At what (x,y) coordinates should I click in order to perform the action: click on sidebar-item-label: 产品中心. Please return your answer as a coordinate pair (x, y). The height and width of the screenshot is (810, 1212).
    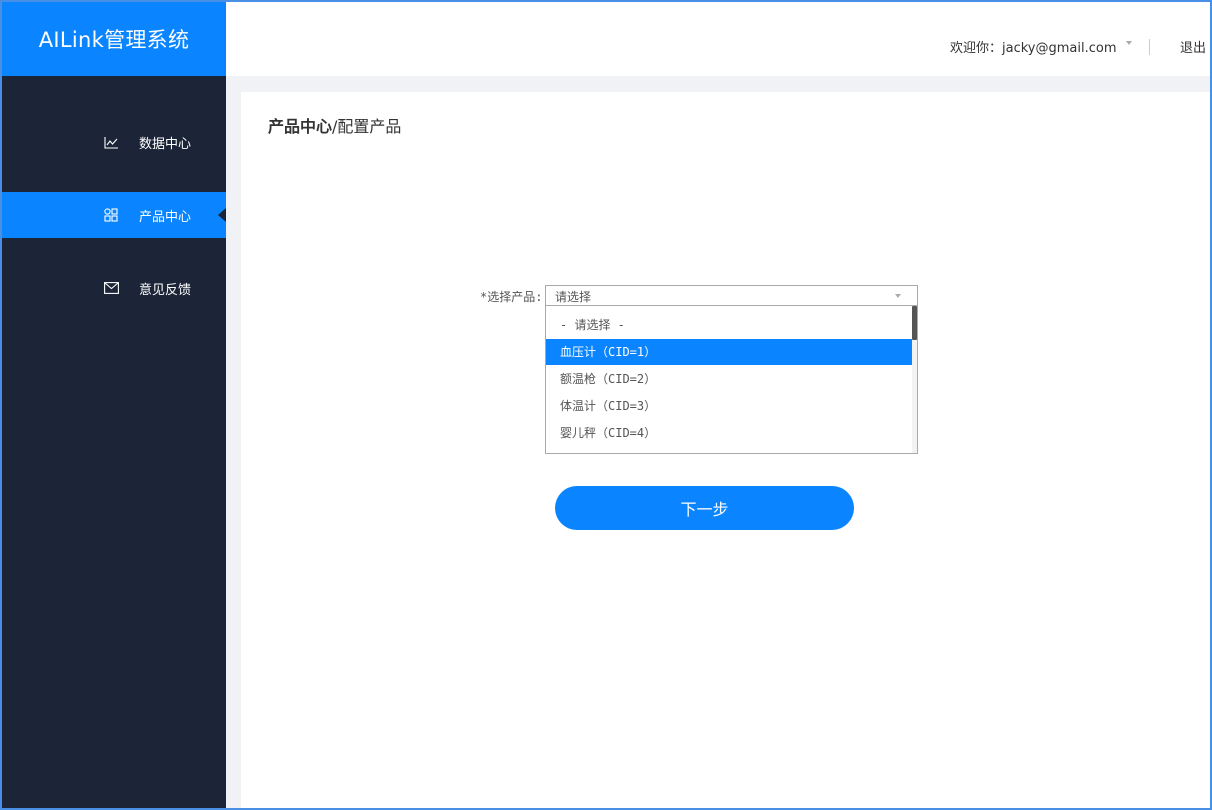
    Looking at the image, I should click on (165, 217).